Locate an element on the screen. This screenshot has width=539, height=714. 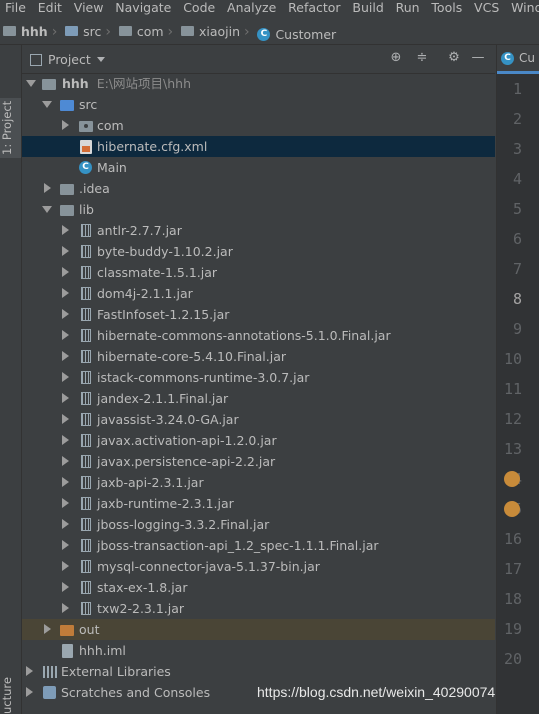
menu-vcs: VCS is located at coordinates (485, 8).